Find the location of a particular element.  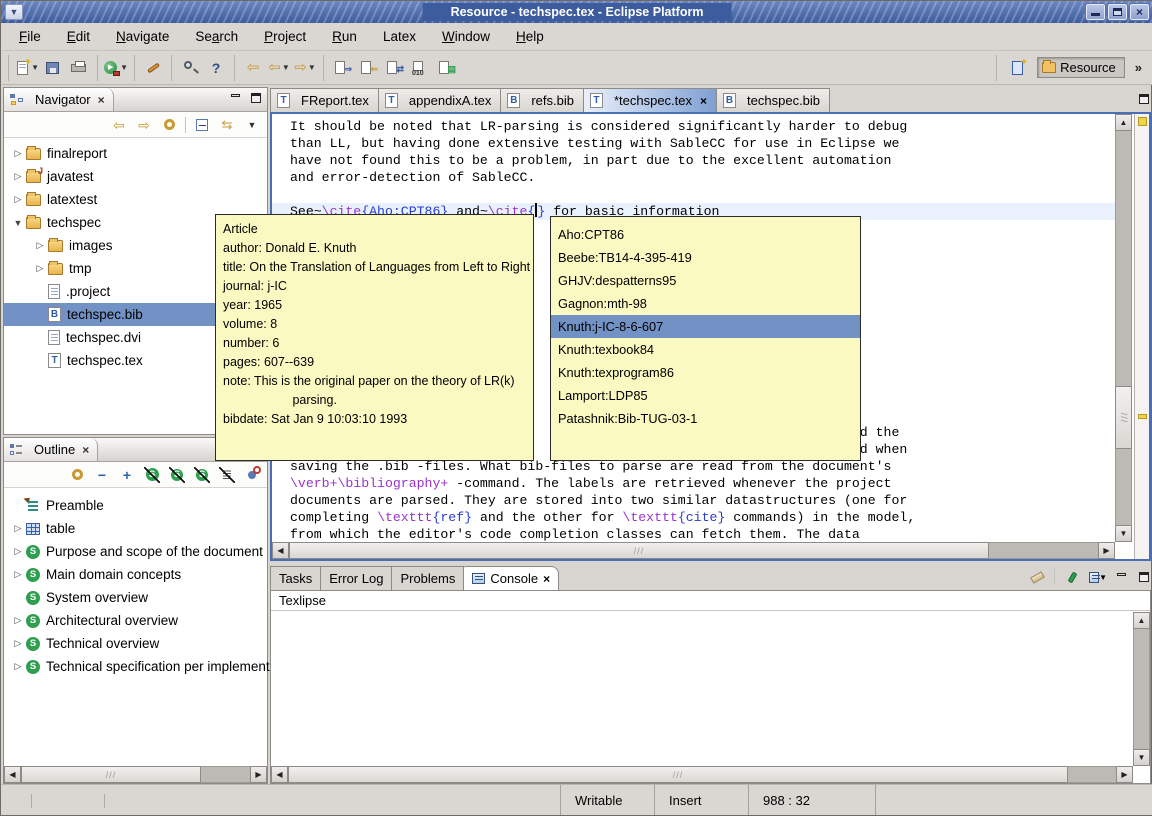

navigator-title-tab: Navigator × is located at coordinates (59, 99).